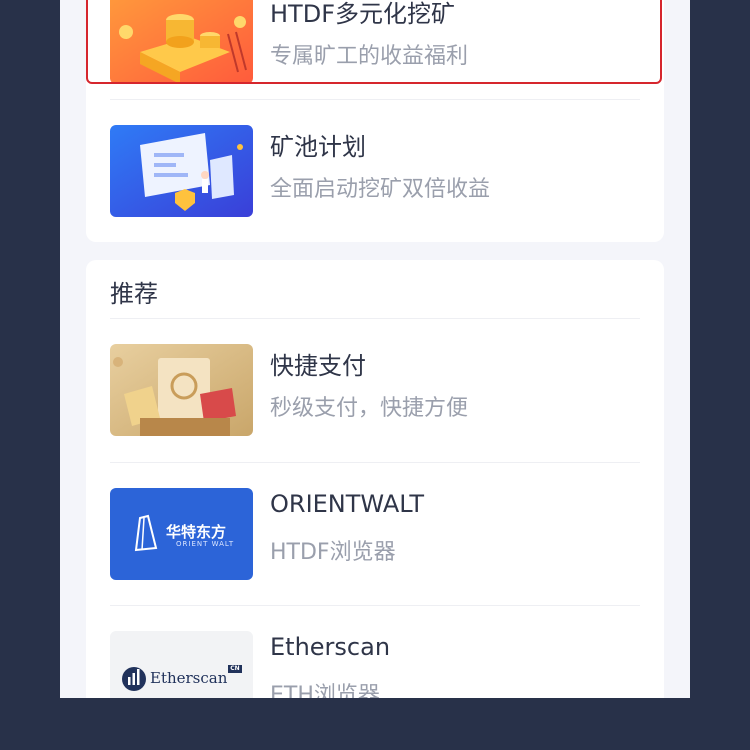 Image resolution: width=750 pixels, height=750 pixels. Describe the element at coordinates (205, 544) in the screenshot. I see `orientwalt-logo-subtext: ORIENT WALT` at that location.